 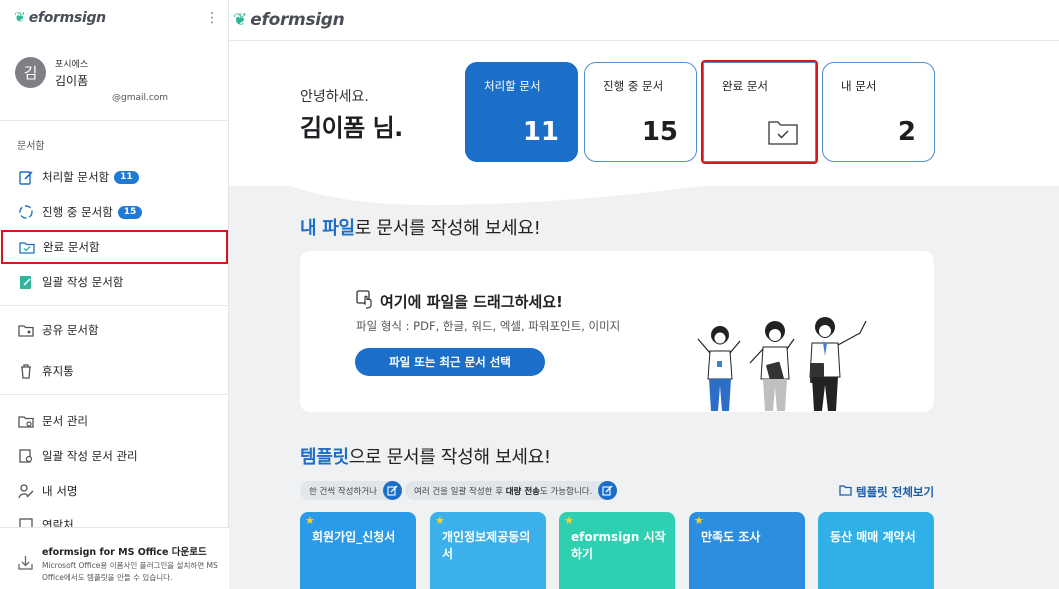 I want to click on stat-card-label: 처리할 문서, so click(x=512, y=86).